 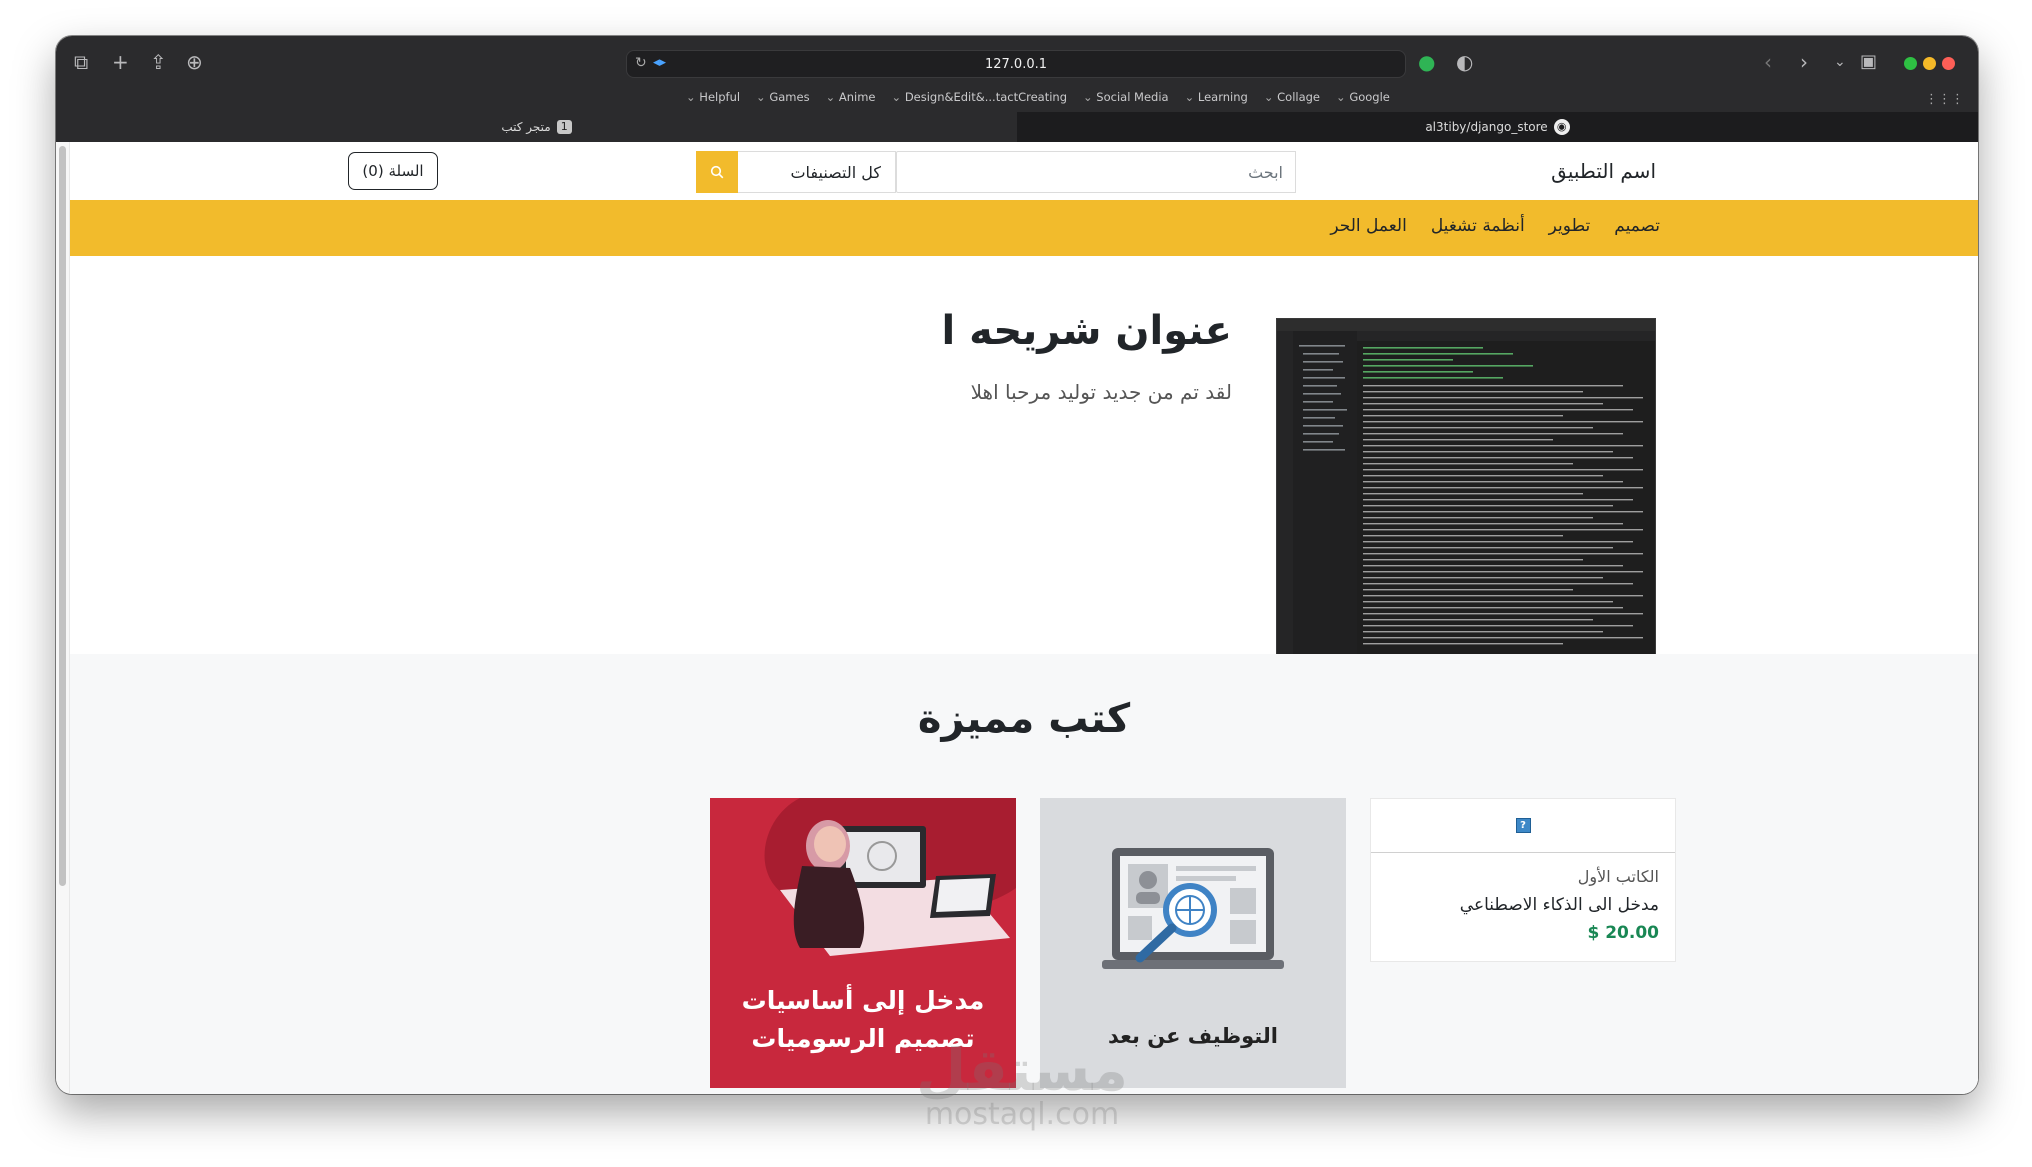 I want to click on watermark-latin: mostaql.com, so click(x=1022, y=1114).